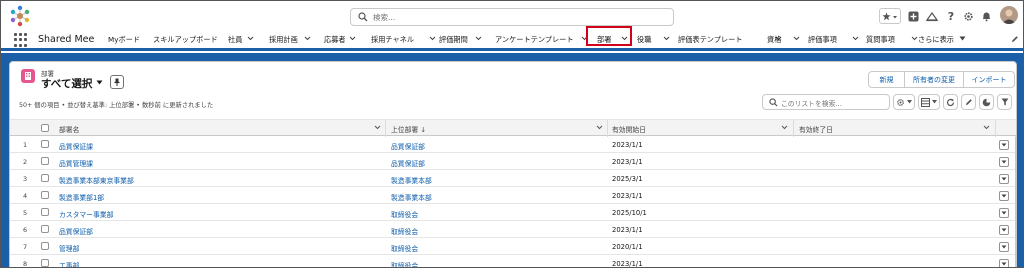  Describe the element at coordinates (81, 197) in the screenshot. I see `department-name-link: 製造事業部1部` at that location.